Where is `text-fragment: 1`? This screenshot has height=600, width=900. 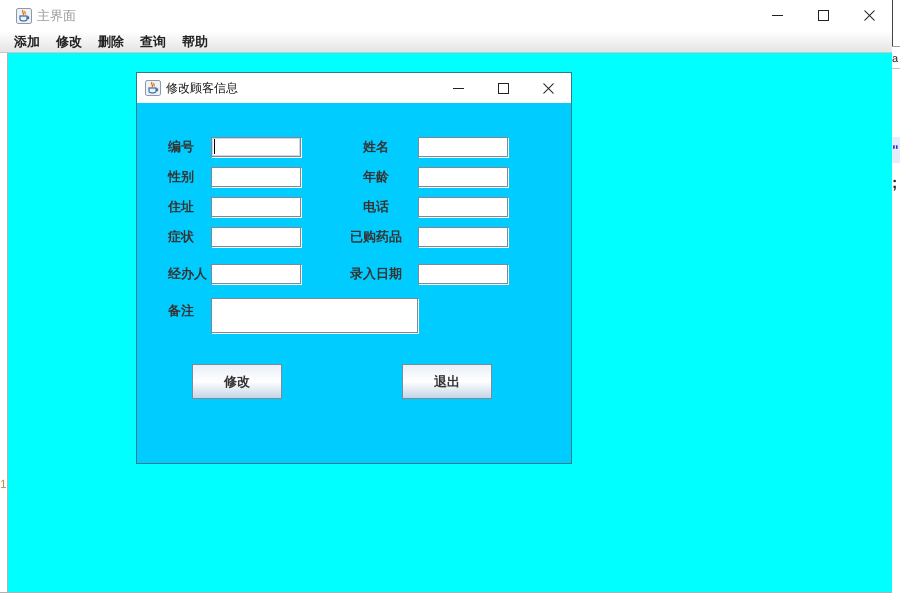 text-fragment: 1 is located at coordinates (3, 484).